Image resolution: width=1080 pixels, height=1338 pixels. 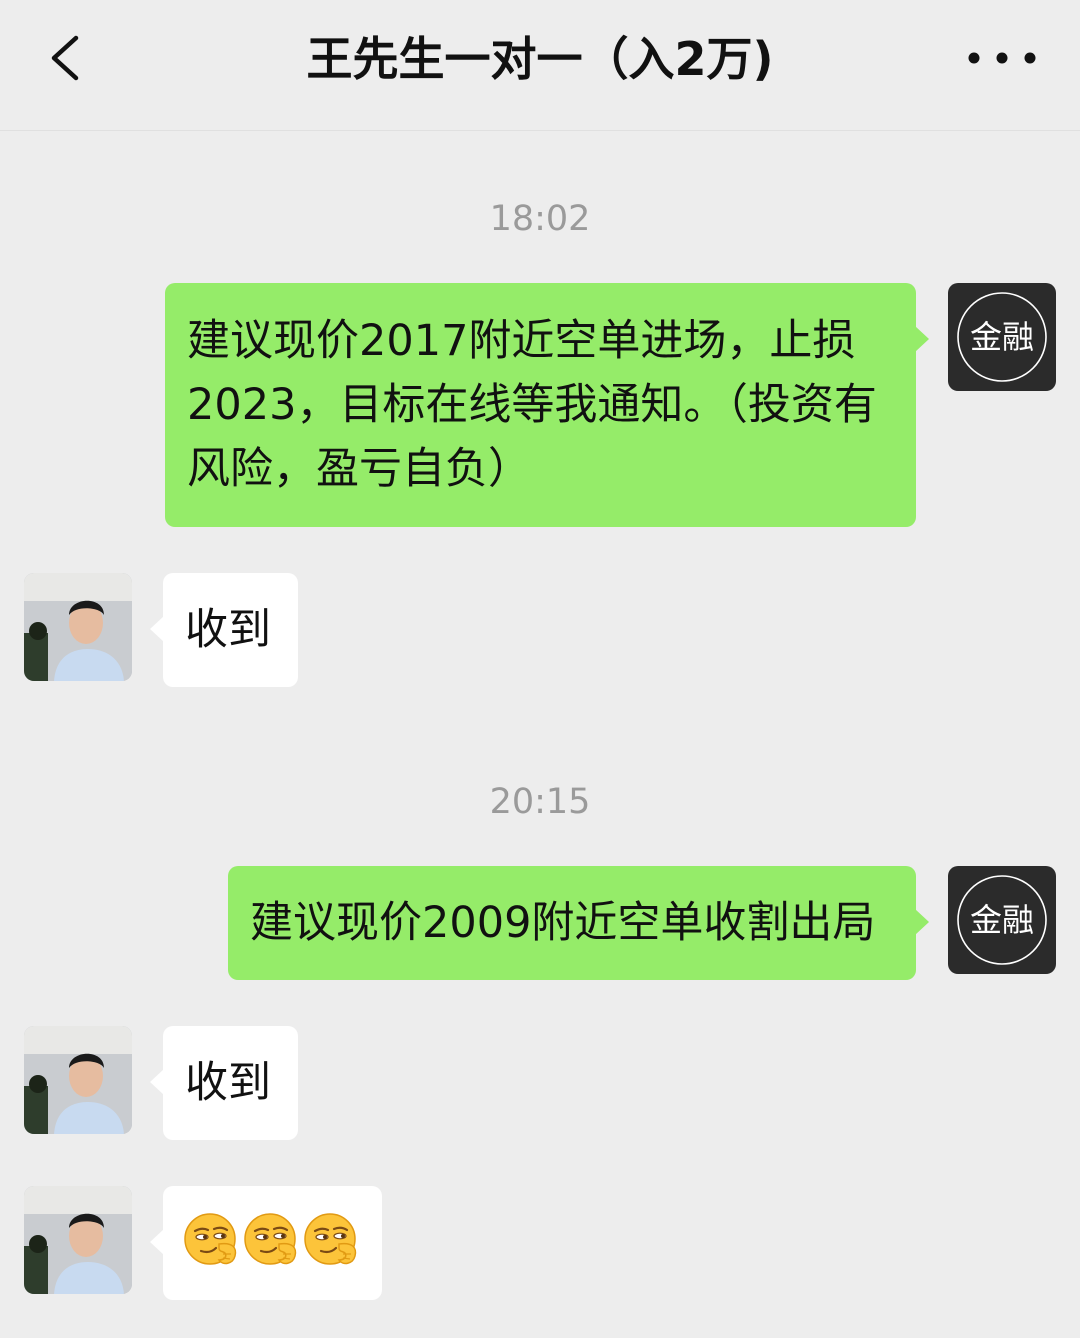 I want to click on received-emoji-bubble, so click(x=266, y=1243).